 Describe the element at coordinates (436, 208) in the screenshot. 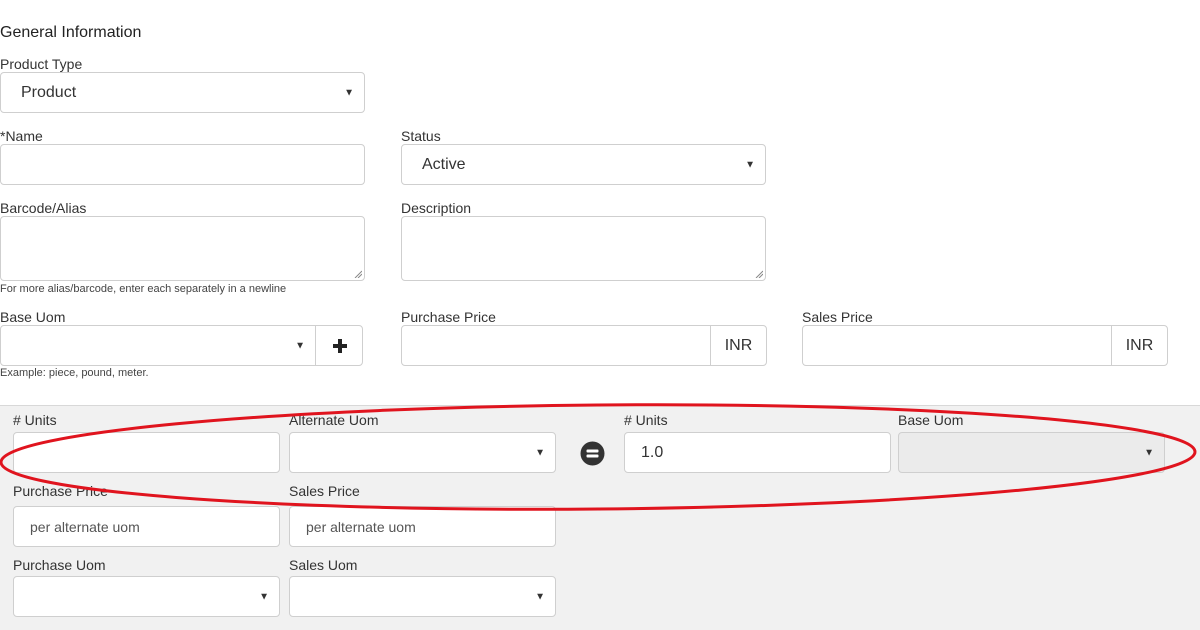

I see `description-label: Description` at that location.